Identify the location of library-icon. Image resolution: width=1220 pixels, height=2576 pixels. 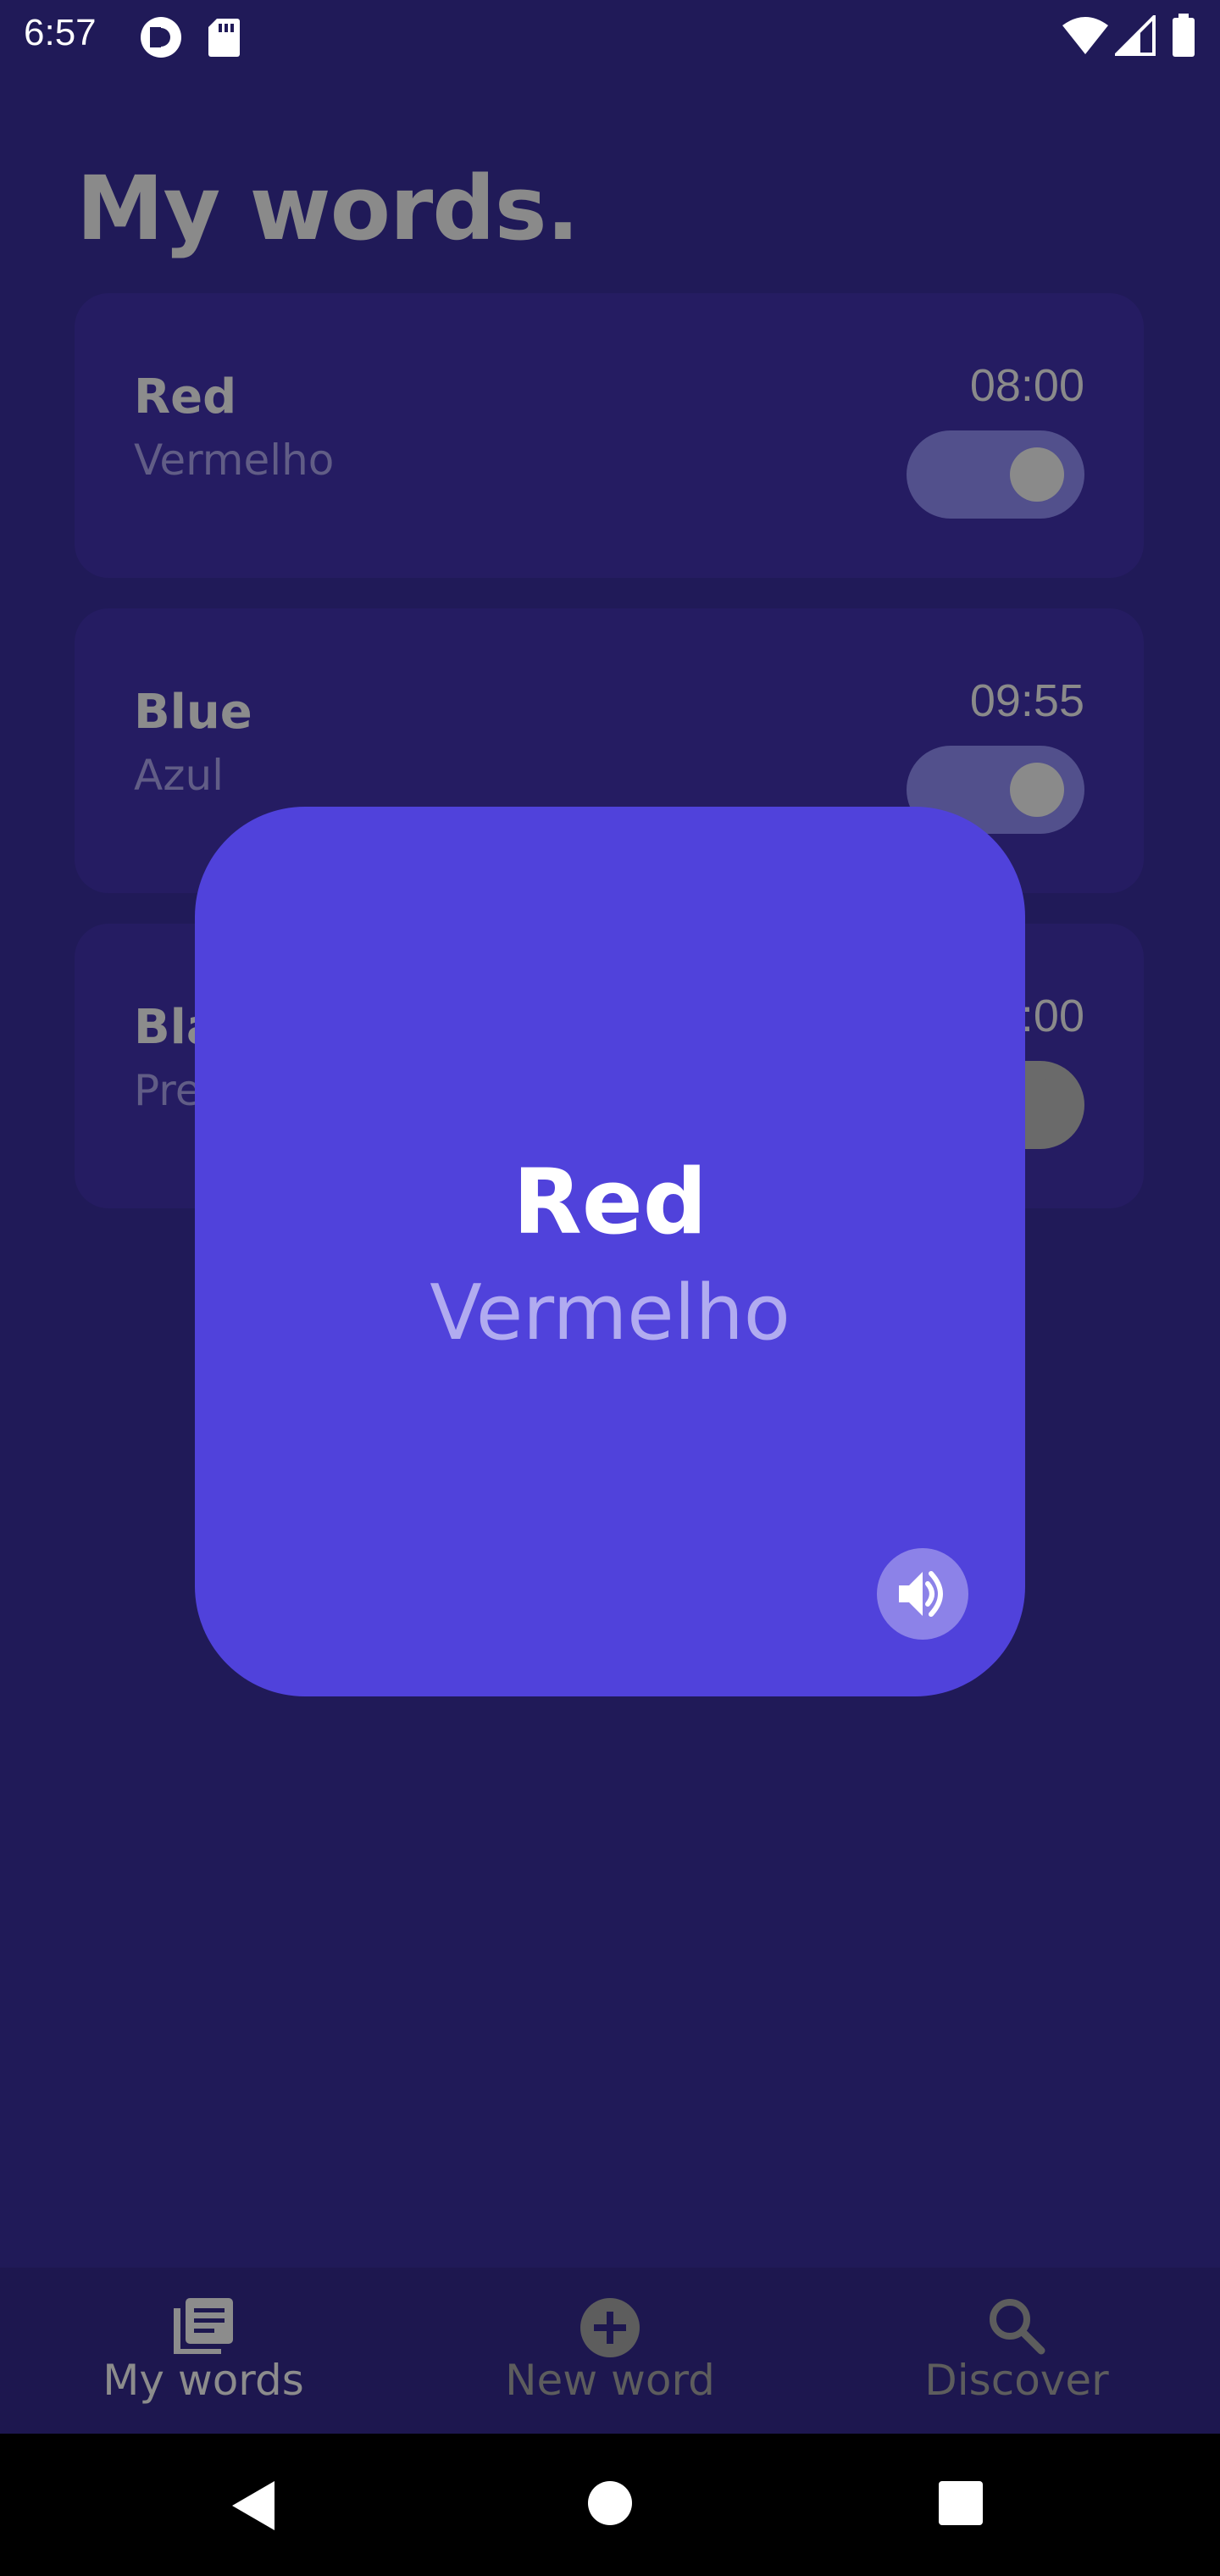
(203, 2327).